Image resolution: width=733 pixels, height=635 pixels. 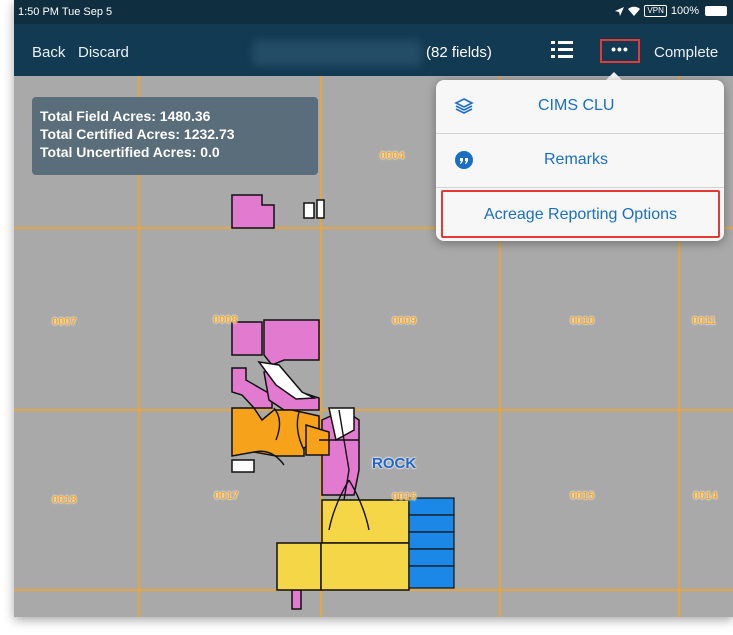 What do you see at coordinates (337, 53) in the screenshot?
I see `blurred-title` at bounding box center [337, 53].